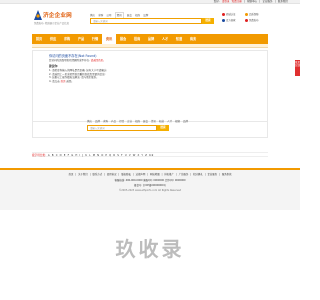 The height and width of the screenshot is (300, 320). What do you see at coordinates (227, 174) in the screenshot?
I see `footer-link: 服务条款` at bounding box center [227, 174].